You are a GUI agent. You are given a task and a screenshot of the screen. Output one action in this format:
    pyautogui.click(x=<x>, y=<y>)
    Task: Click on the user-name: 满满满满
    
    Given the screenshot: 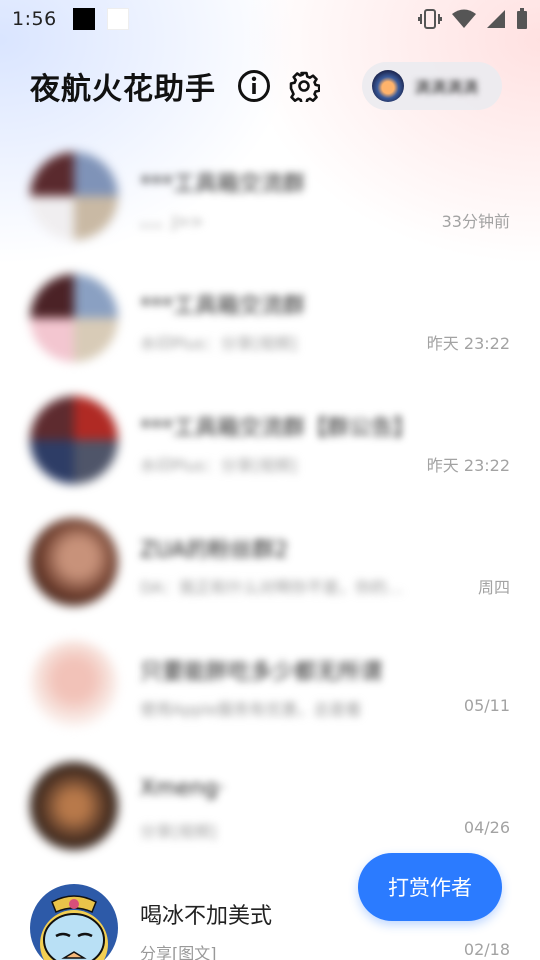 What is the action you would take?
    pyautogui.click(x=446, y=87)
    